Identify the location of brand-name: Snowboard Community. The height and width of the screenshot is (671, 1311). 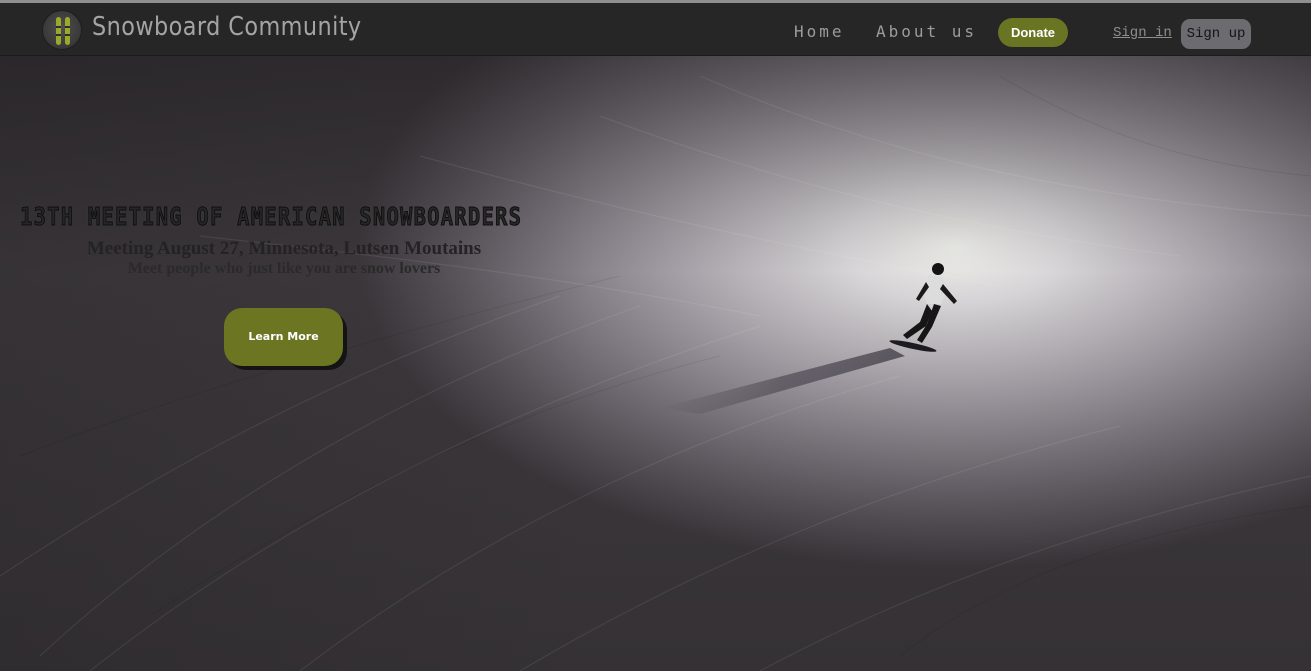
(227, 27).